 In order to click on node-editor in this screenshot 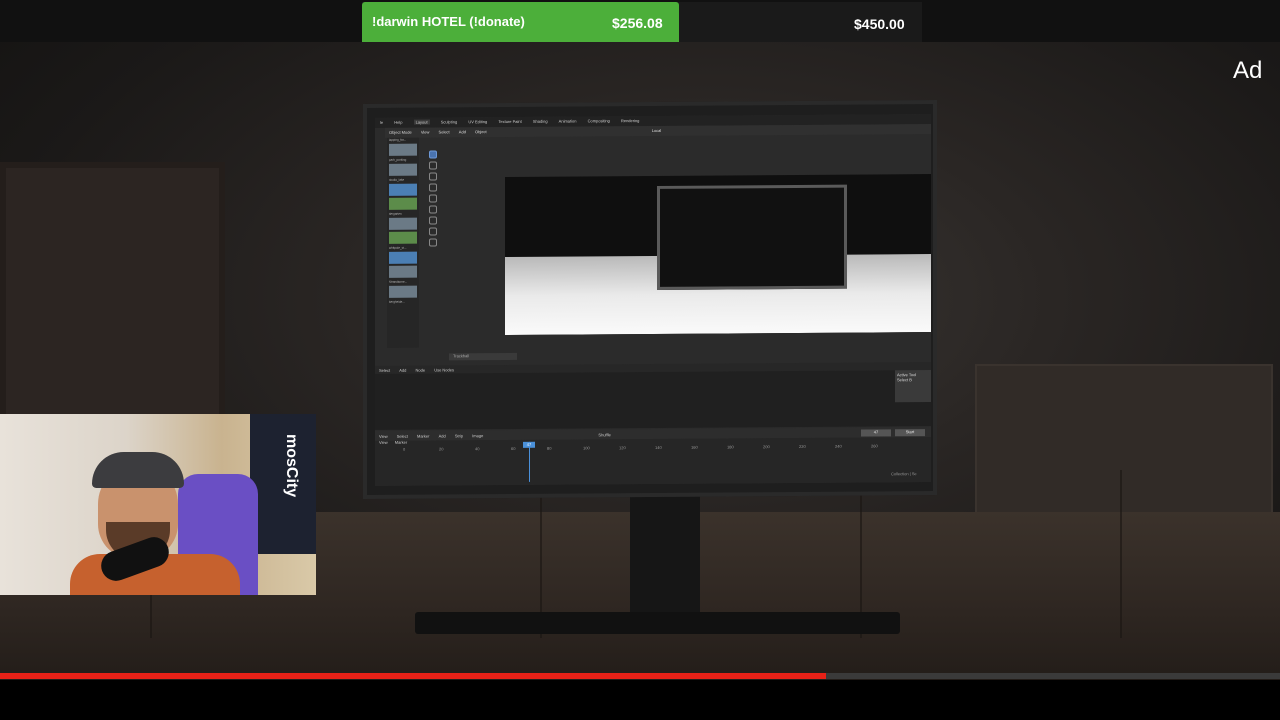, I will do `click(653, 400)`.